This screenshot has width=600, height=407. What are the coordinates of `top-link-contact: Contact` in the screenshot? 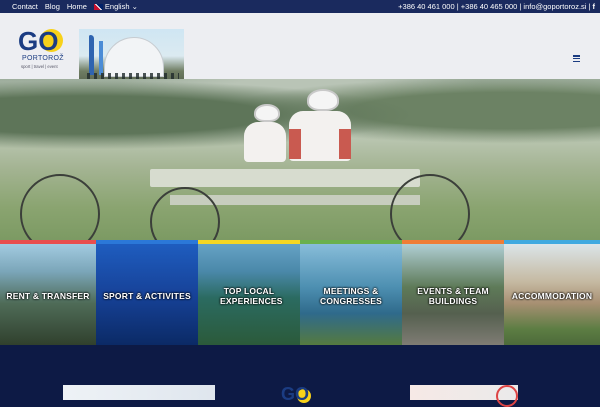 It's located at (25, 6).